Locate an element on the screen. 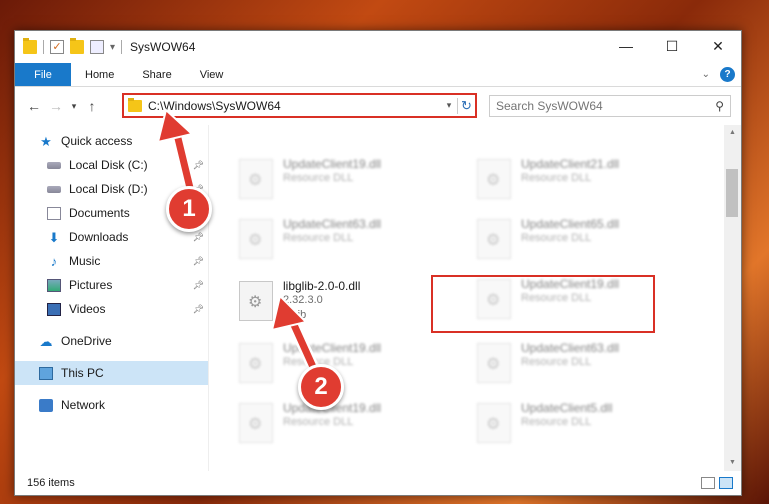 This screenshot has height=504, width=769. sidebar-item-network: Network is located at coordinates (111, 405).